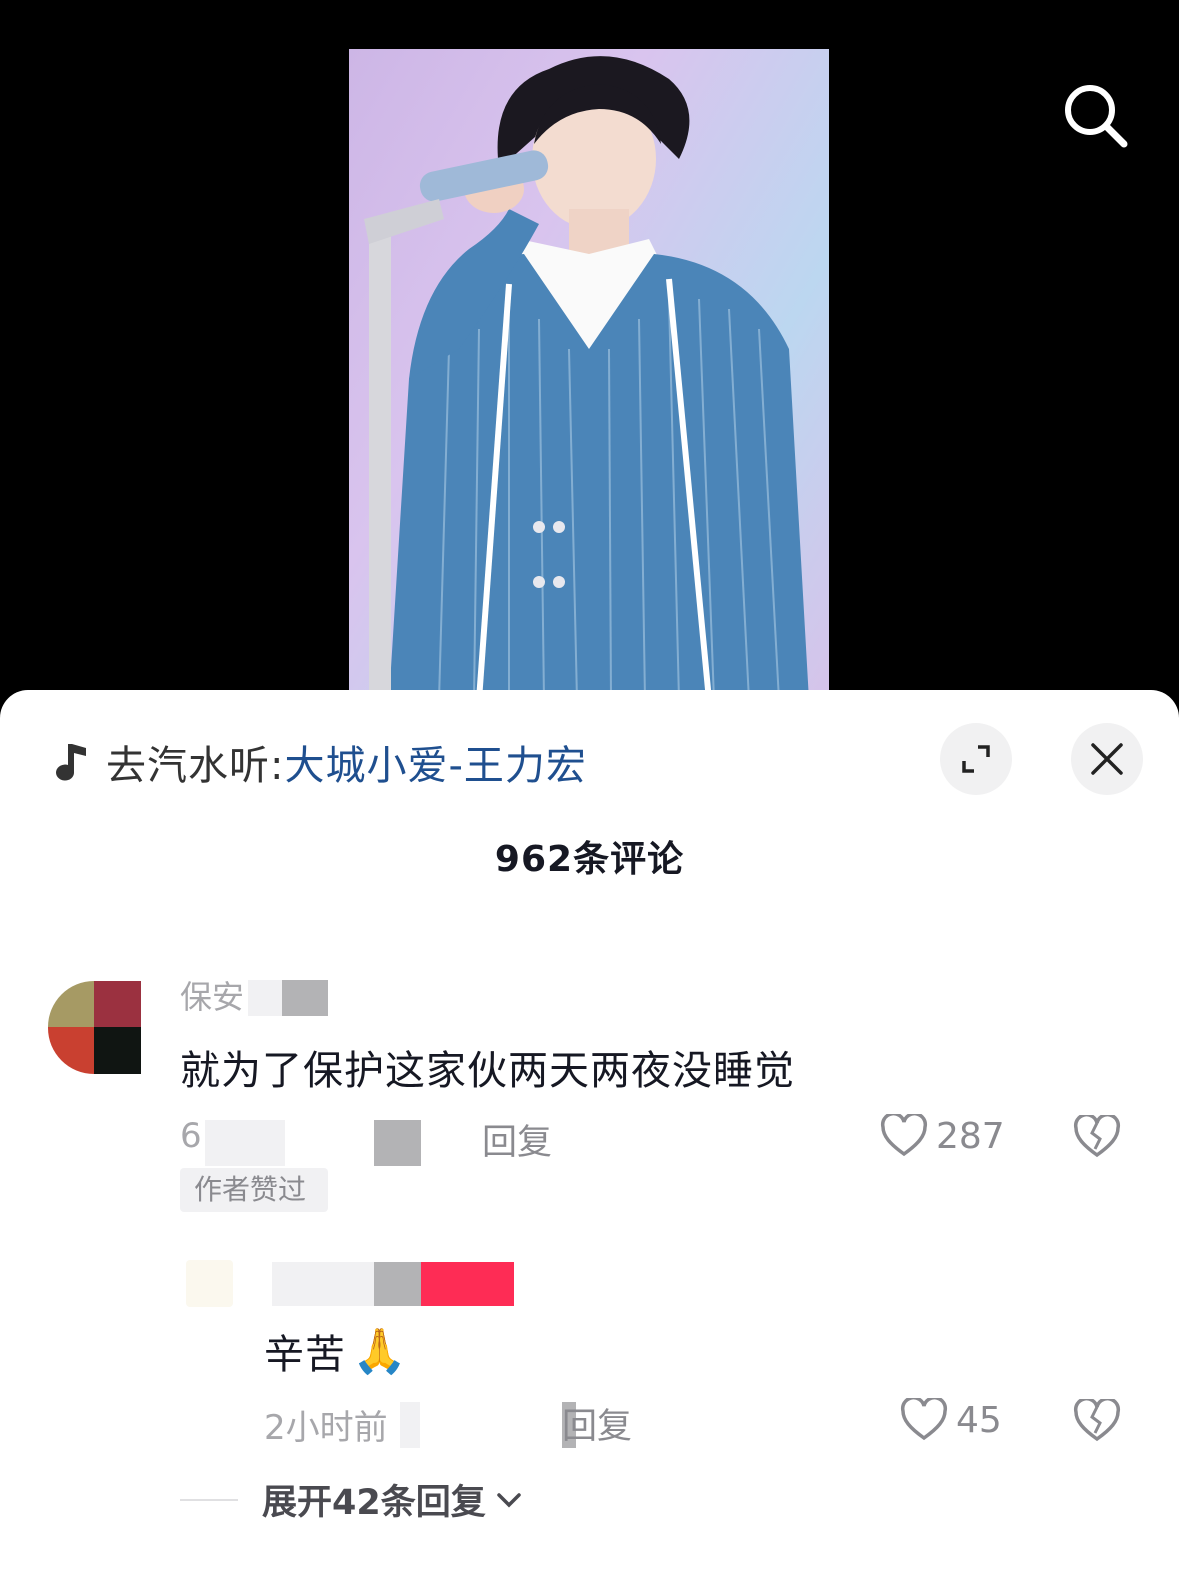 This screenshot has height=1578, width=1179. I want to click on chevron-down-icon, so click(508, 1499).